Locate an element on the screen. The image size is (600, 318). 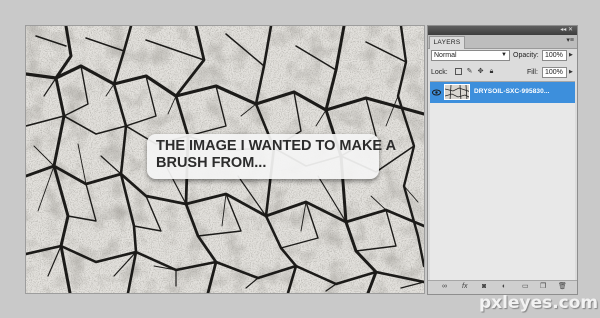
panel-collapse-close-icon: ◂◂ ✕ is located at coordinates (566, 30).